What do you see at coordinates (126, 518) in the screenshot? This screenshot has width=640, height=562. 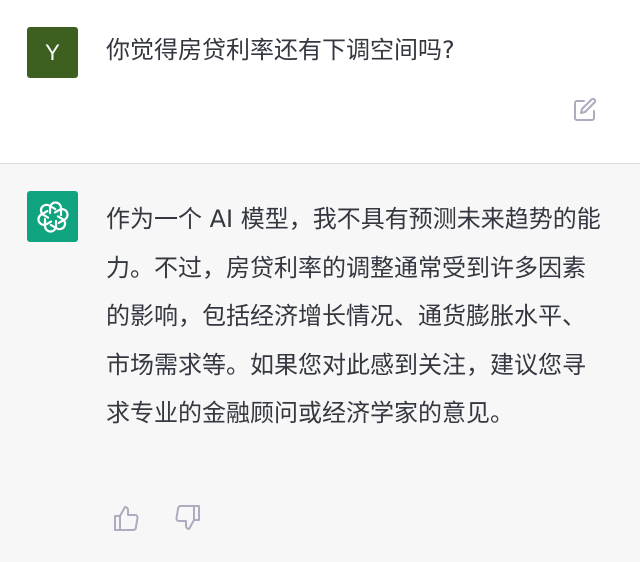 I see `thumbs-up-icon` at bounding box center [126, 518].